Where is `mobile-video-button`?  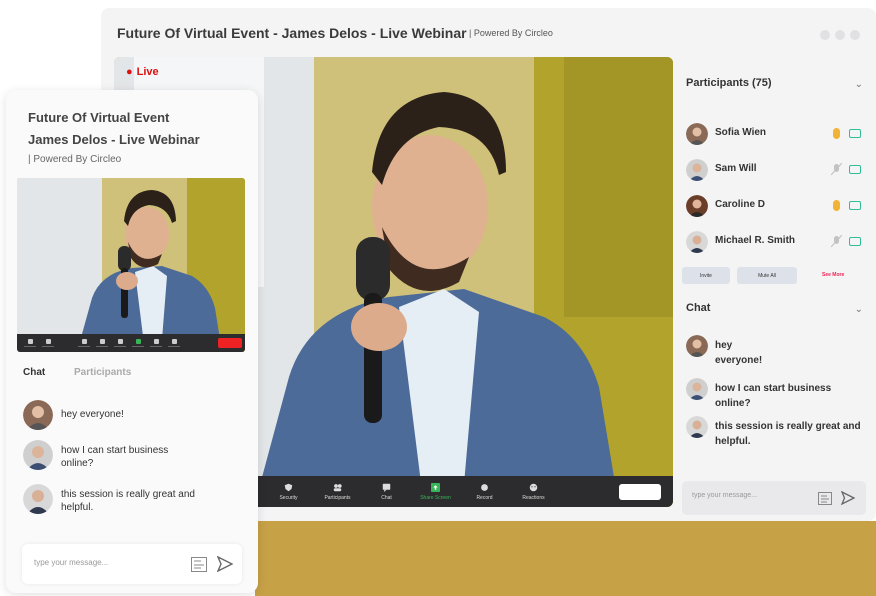
mobile-video-button is located at coordinates (48, 343).